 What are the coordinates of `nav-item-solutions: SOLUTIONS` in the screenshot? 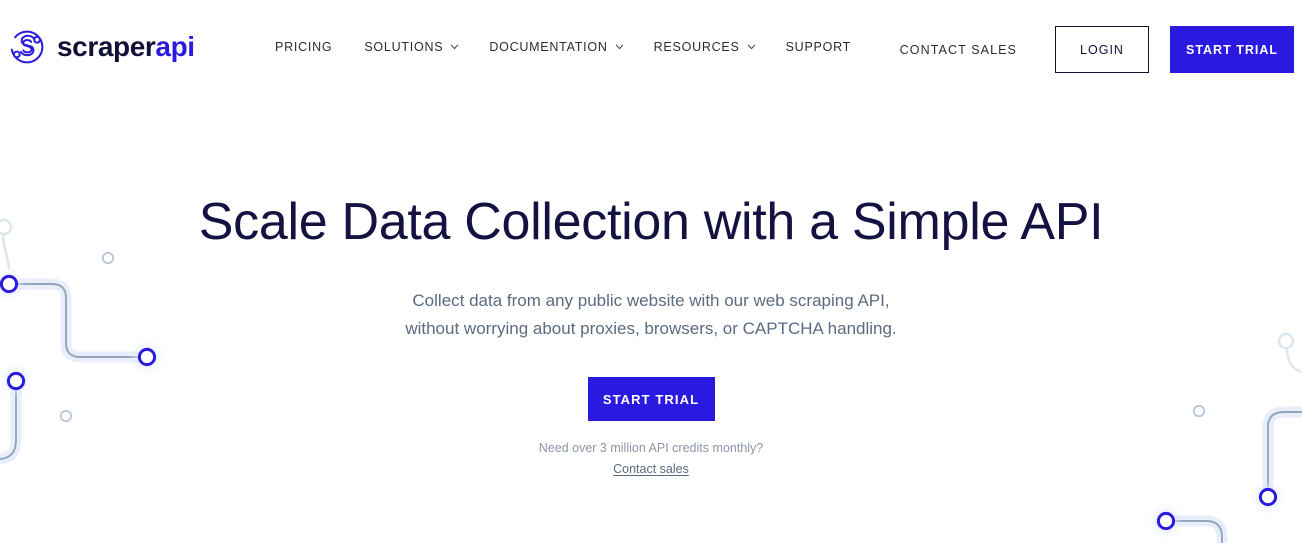 It's located at (411, 47).